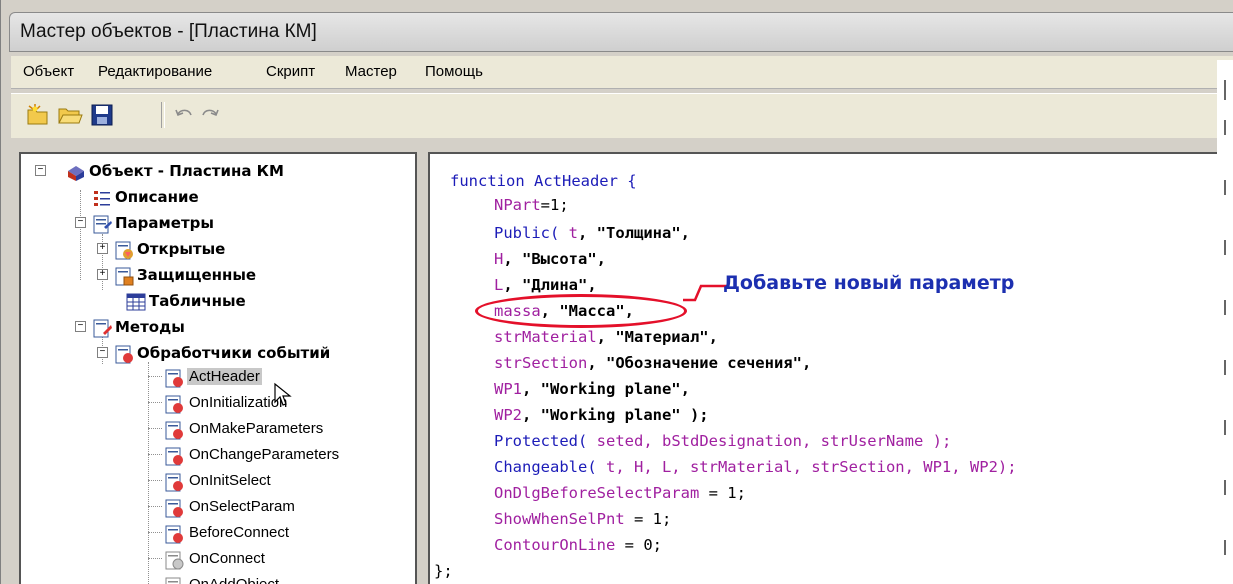 The image size is (1233, 584). I want to click on tree-node-handler: OnInitialization, so click(218, 404).